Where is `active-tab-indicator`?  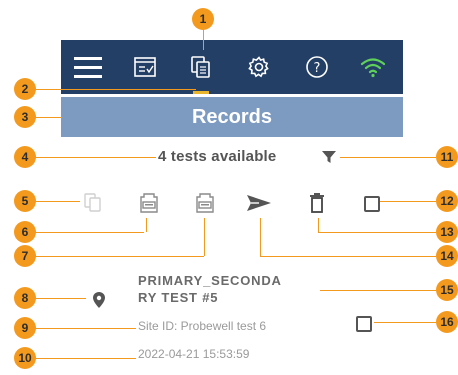
active-tab-indicator is located at coordinates (201, 92).